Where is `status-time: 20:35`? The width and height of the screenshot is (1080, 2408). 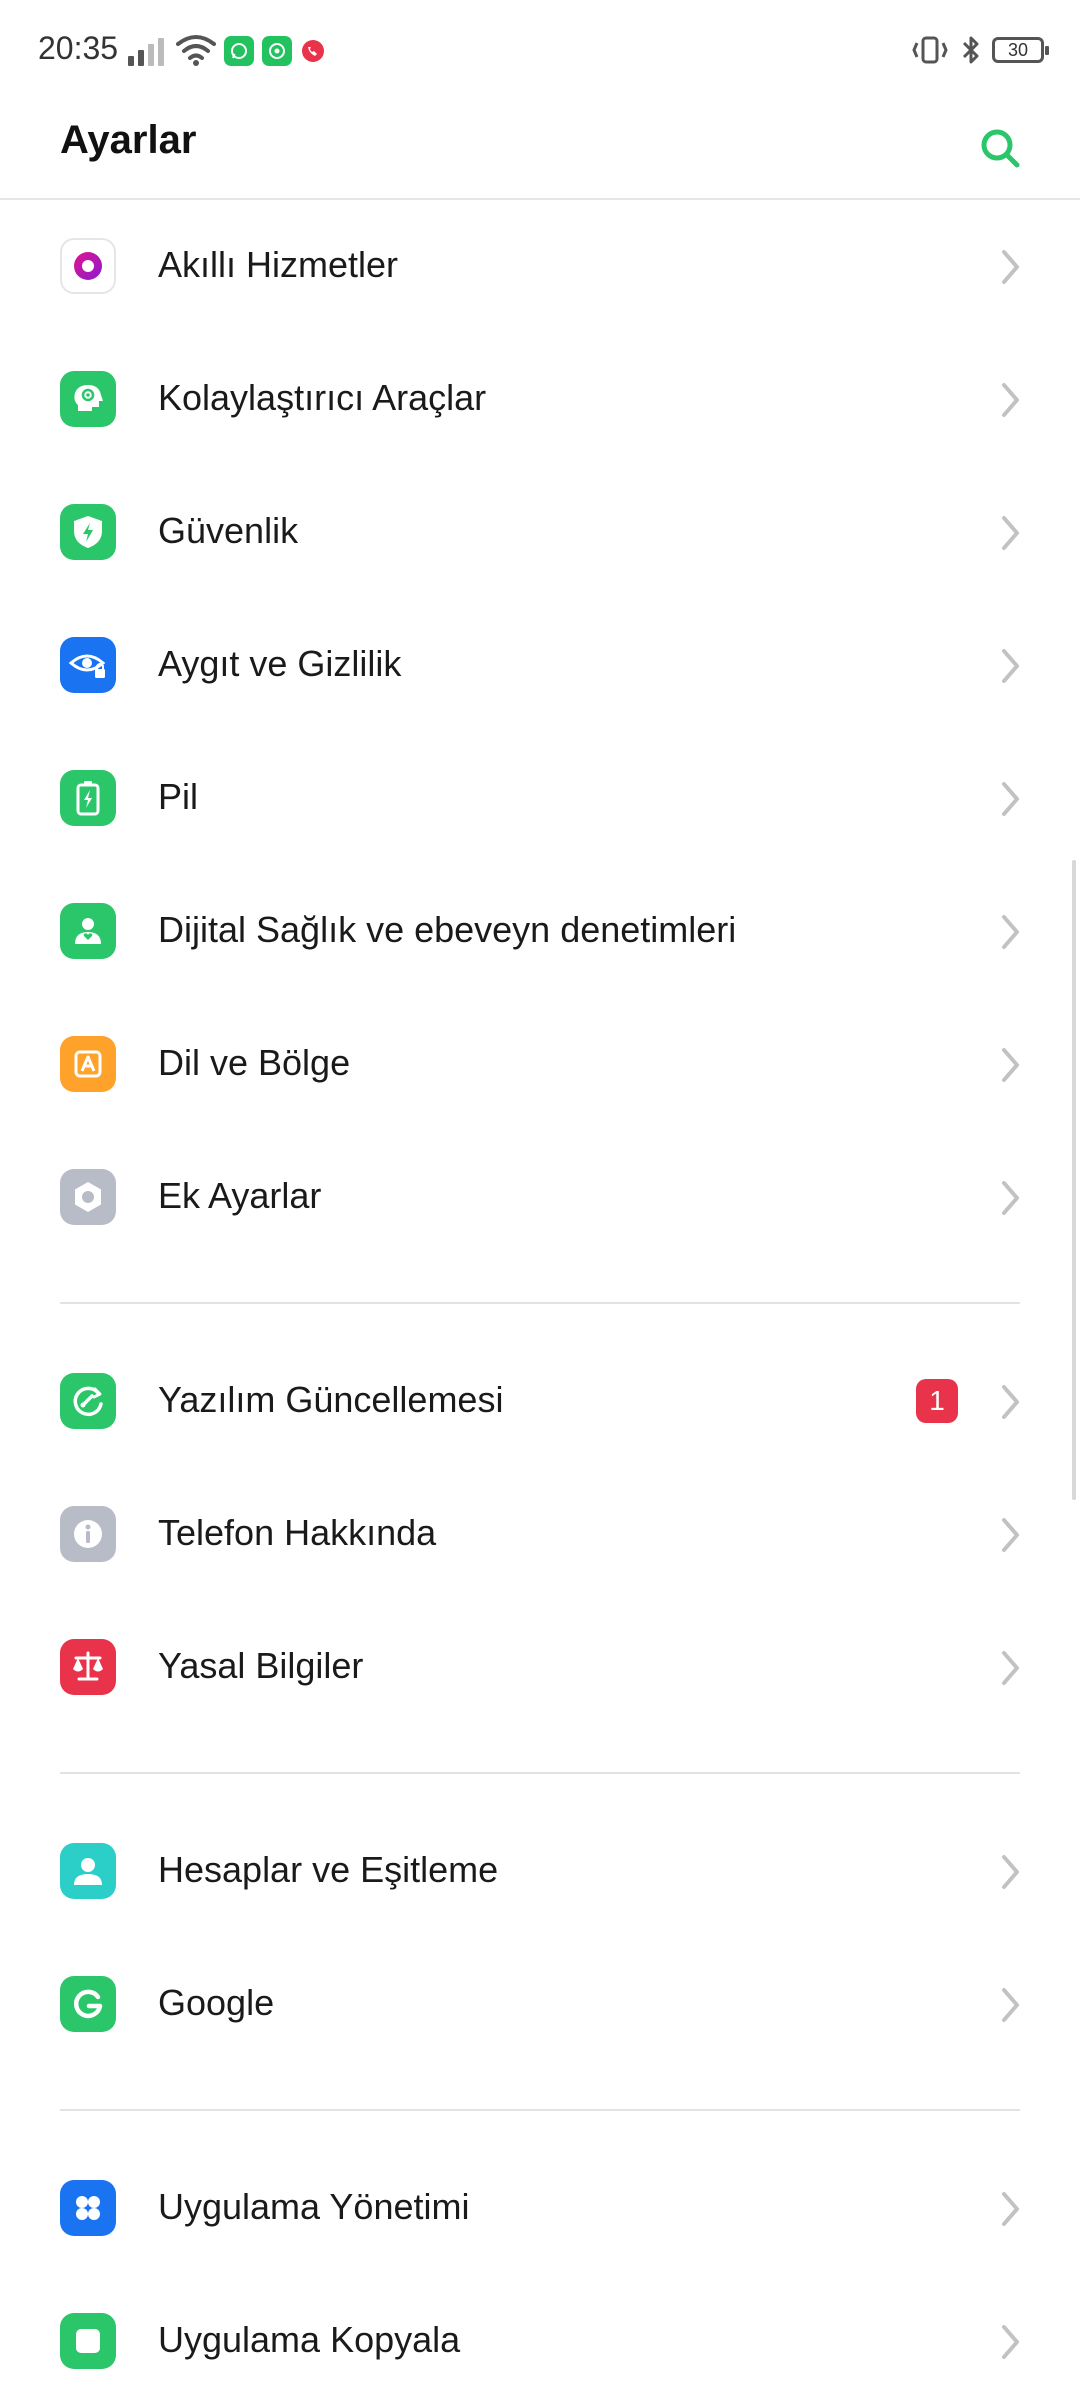
status-time: 20:35 is located at coordinates (78, 48).